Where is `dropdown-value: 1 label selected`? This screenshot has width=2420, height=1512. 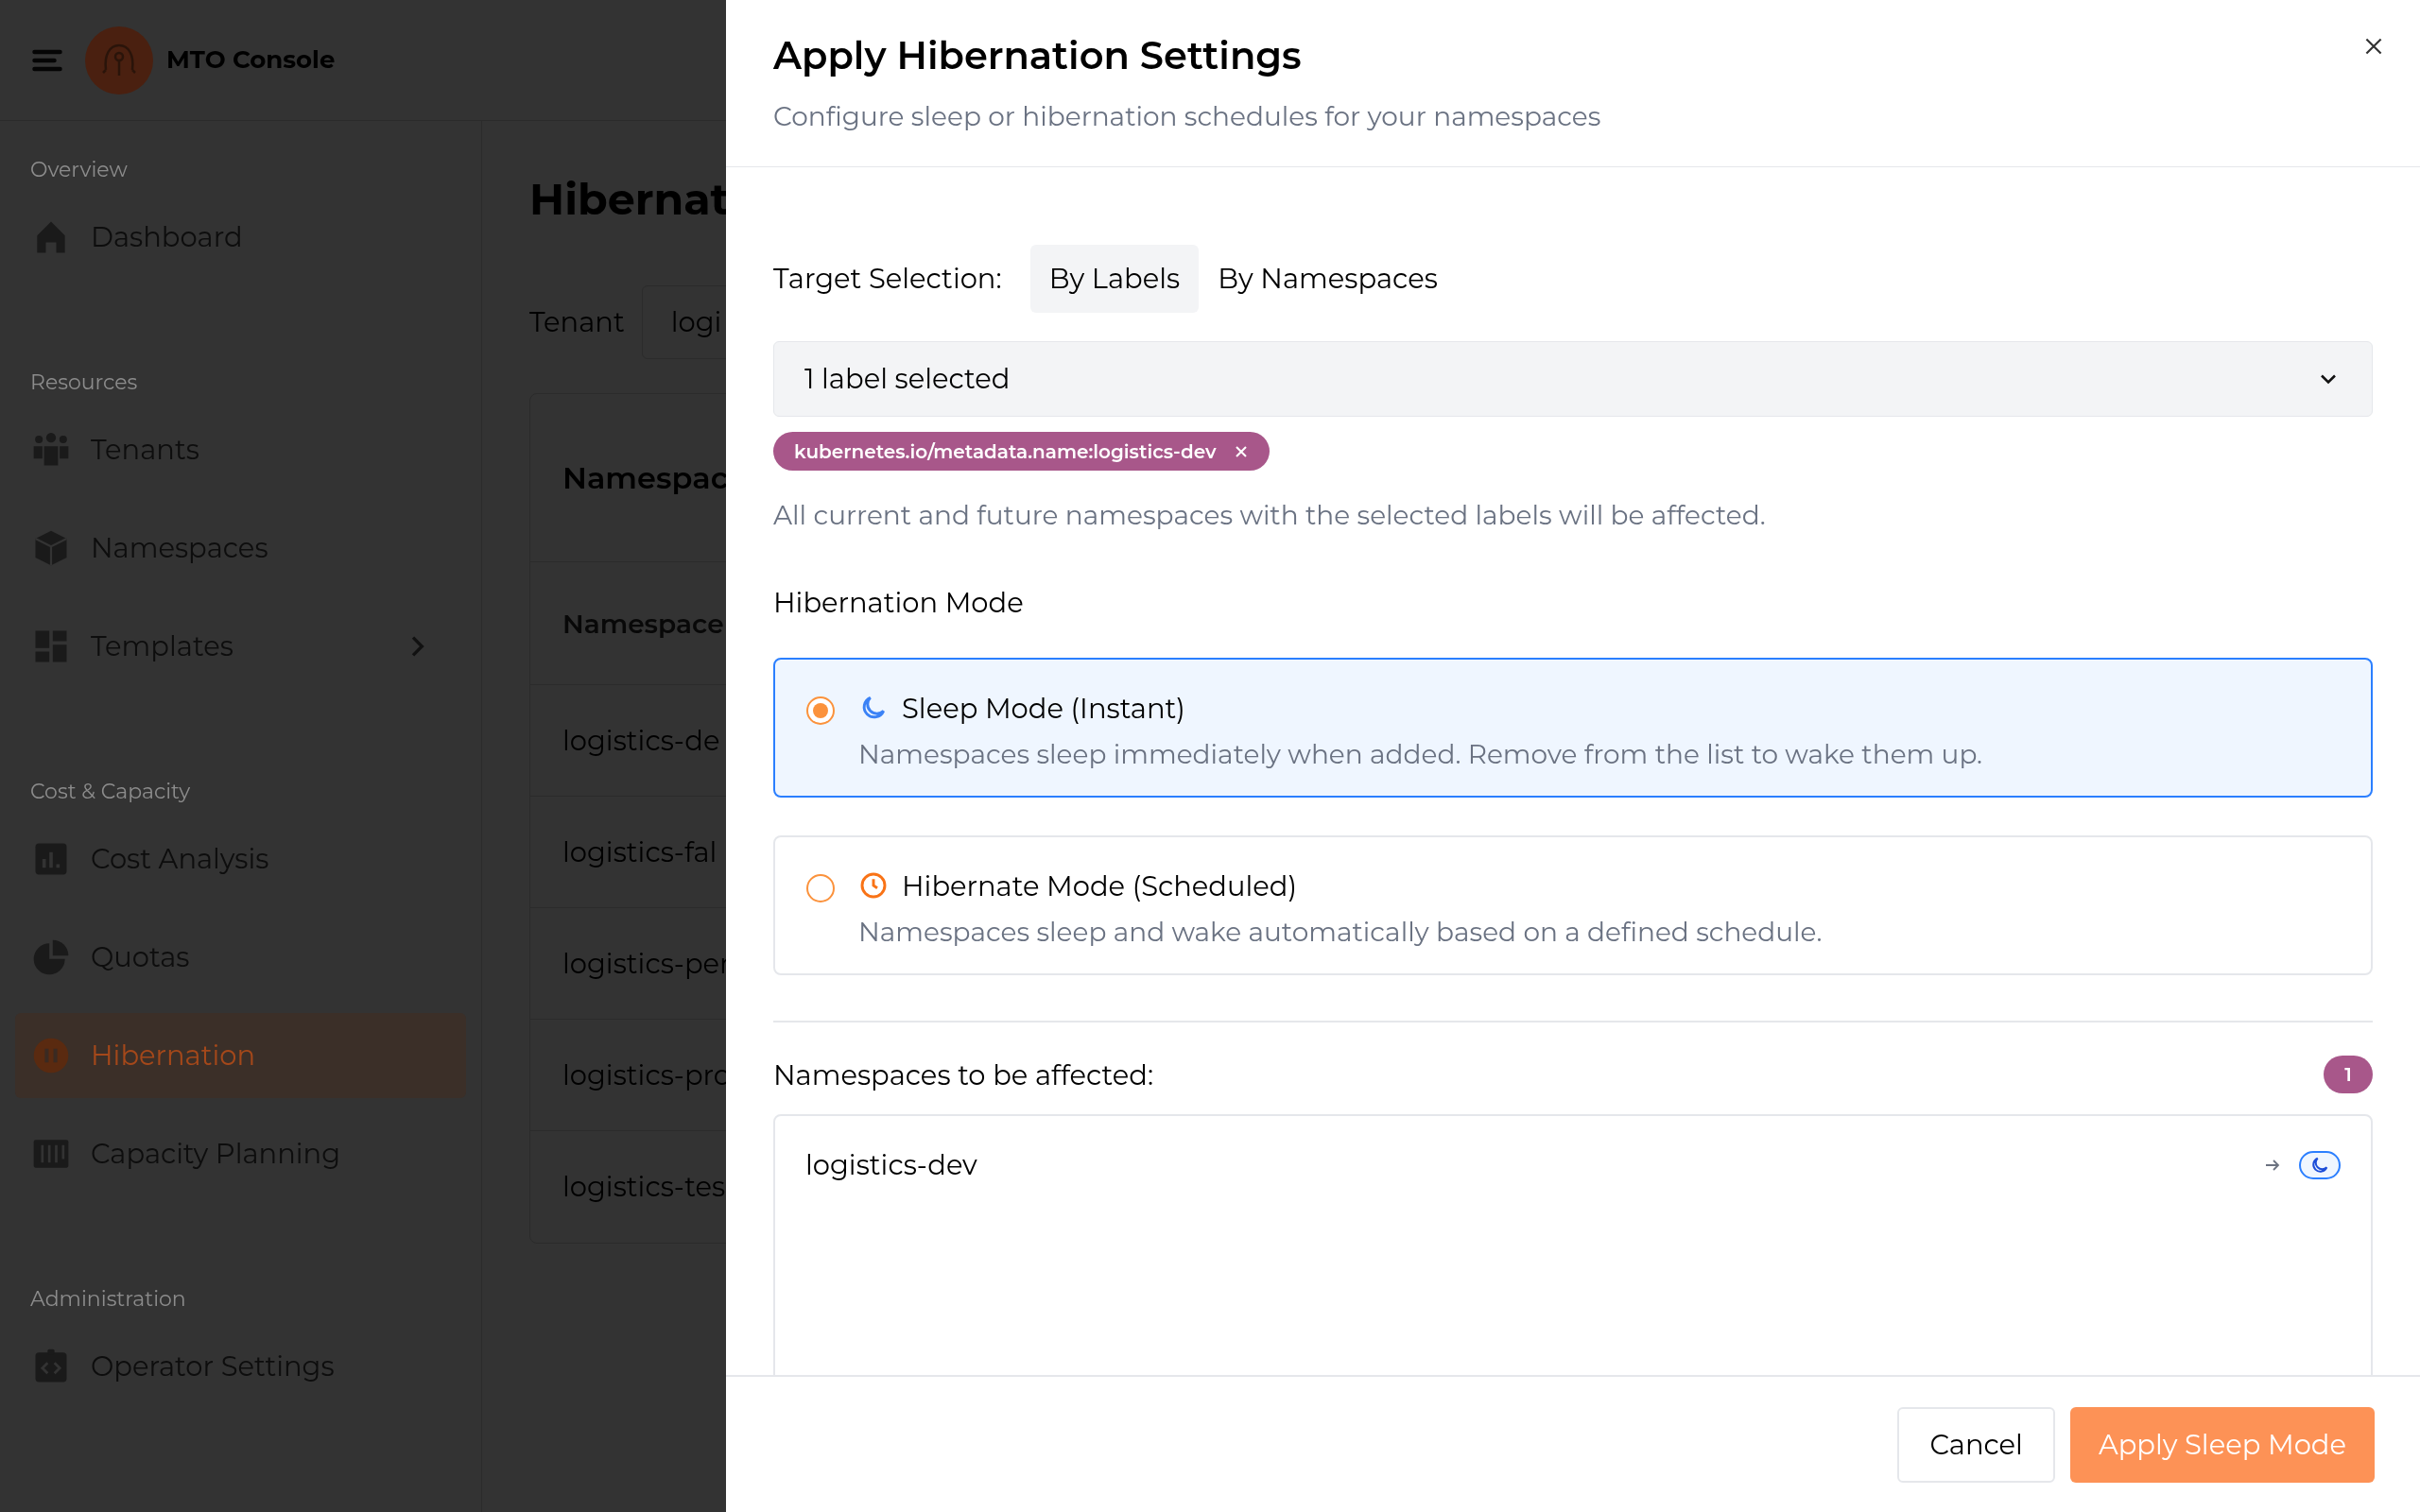
dropdown-value: 1 label selected is located at coordinates (907, 379).